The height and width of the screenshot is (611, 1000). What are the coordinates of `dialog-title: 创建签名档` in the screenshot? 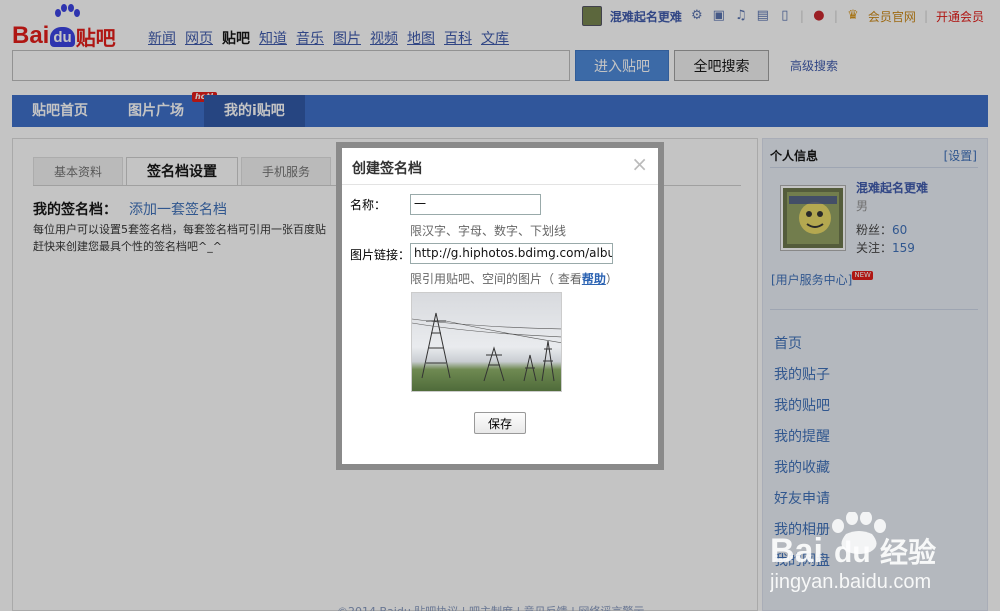 It's located at (387, 169).